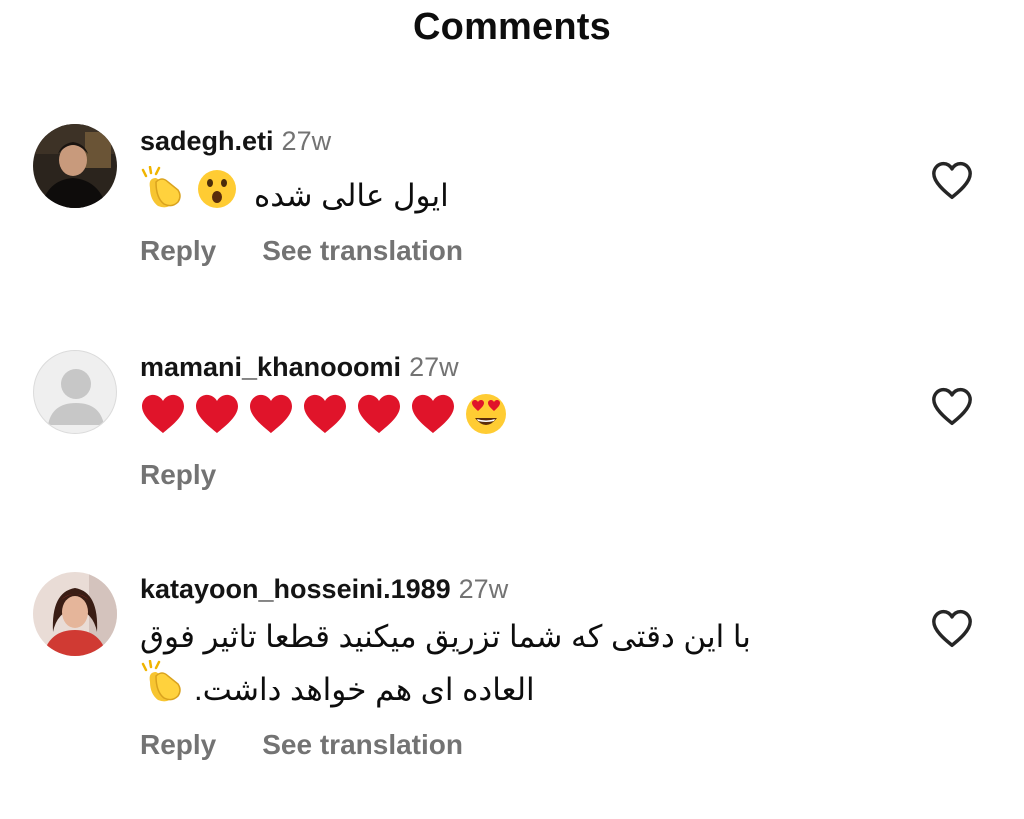 The width and height of the screenshot is (1024, 819). I want to click on comment-body-line-2: العاده ای هم خواهد داشت., so click(527, 689).